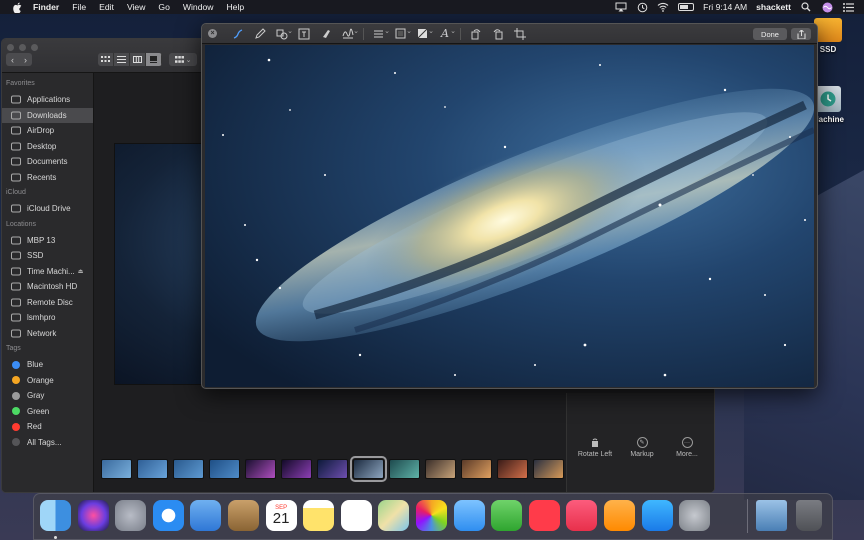  Describe the element at coordinates (348, 34) in the screenshot. I see `sign-icon` at that location.